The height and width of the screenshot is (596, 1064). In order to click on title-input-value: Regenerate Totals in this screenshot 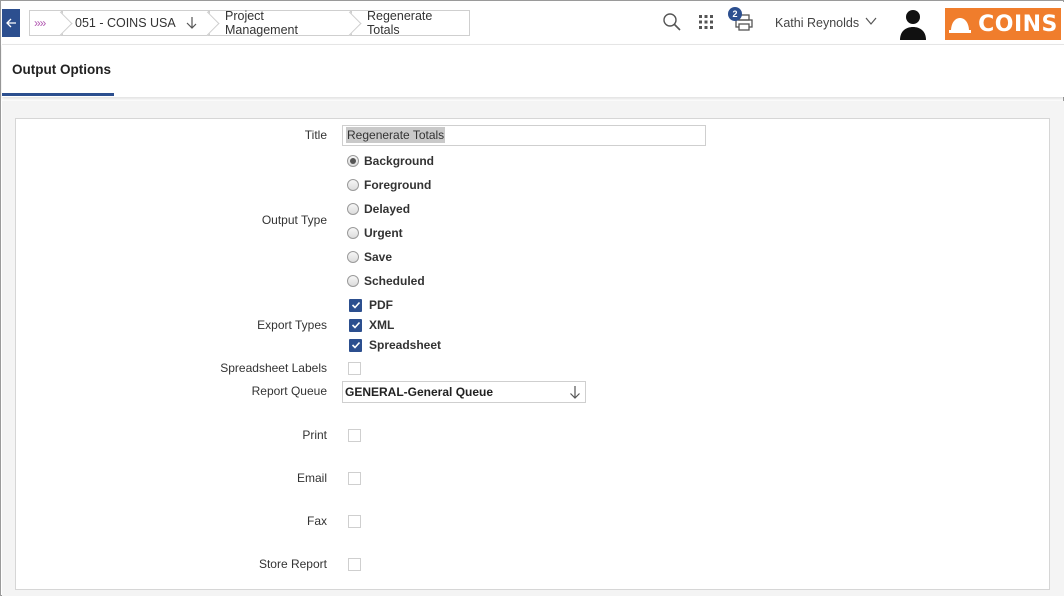, I will do `click(396, 135)`.